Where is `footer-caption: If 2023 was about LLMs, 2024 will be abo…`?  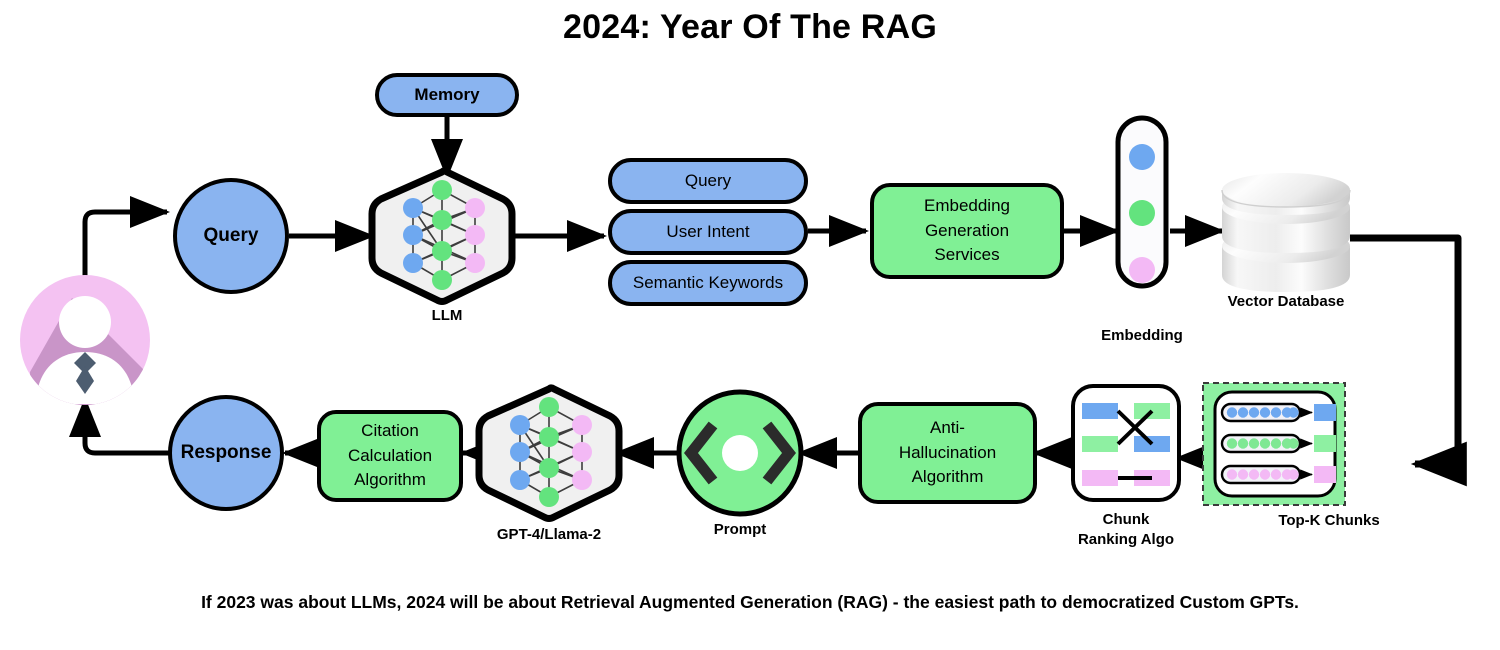 footer-caption: If 2023 was about LLMs, 2024 will be abo… is located at coordinates (750, 602).